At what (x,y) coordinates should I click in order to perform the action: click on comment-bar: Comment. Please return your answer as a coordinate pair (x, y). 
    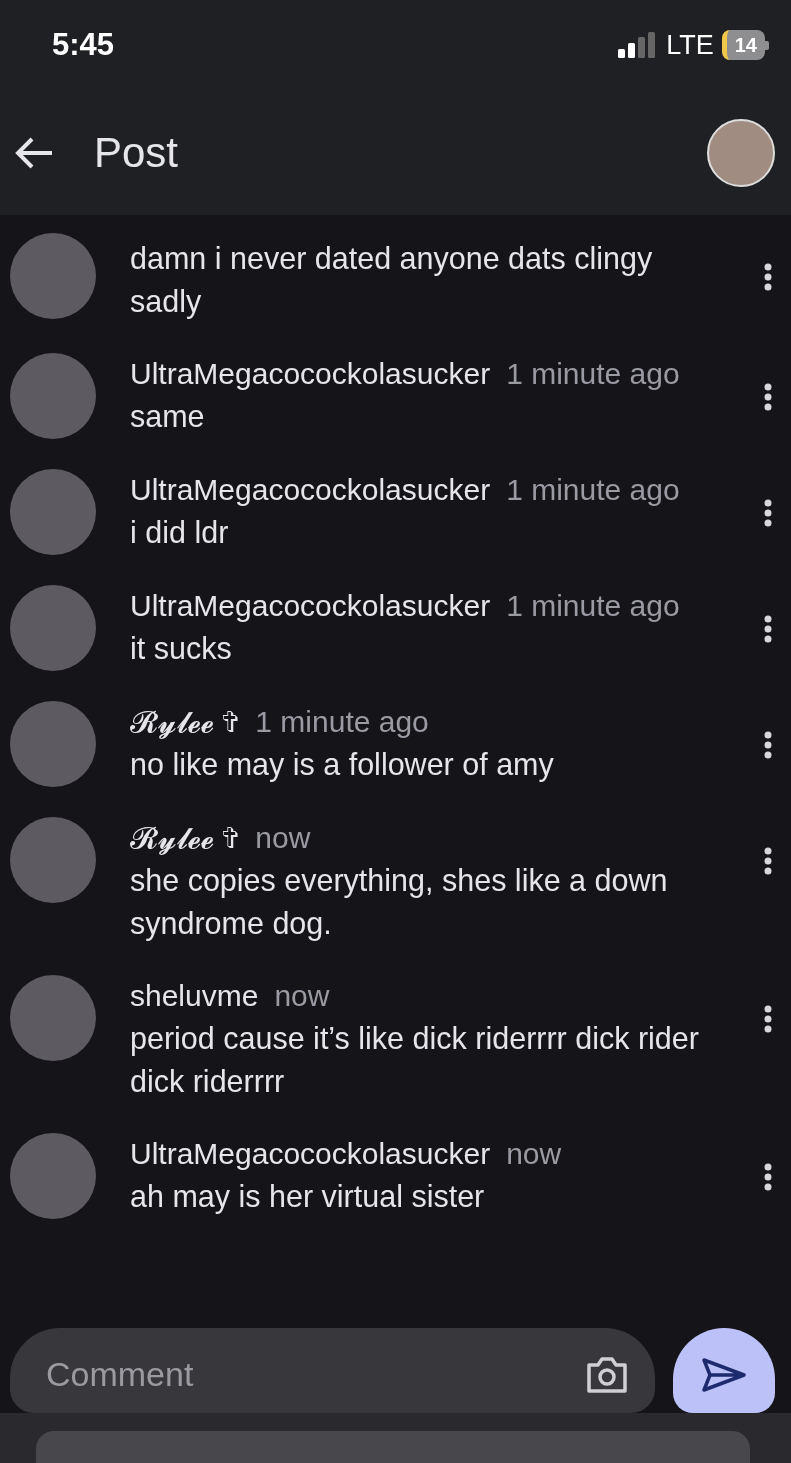
    Looking at the image, I should click on (332, 1370).